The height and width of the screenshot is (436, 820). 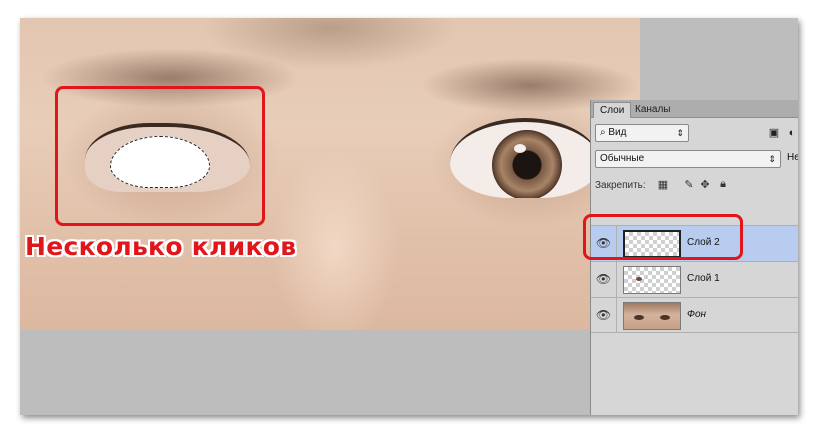 I want to click on lock-all-icon: 🔒︎, so click(x=723, y=184).